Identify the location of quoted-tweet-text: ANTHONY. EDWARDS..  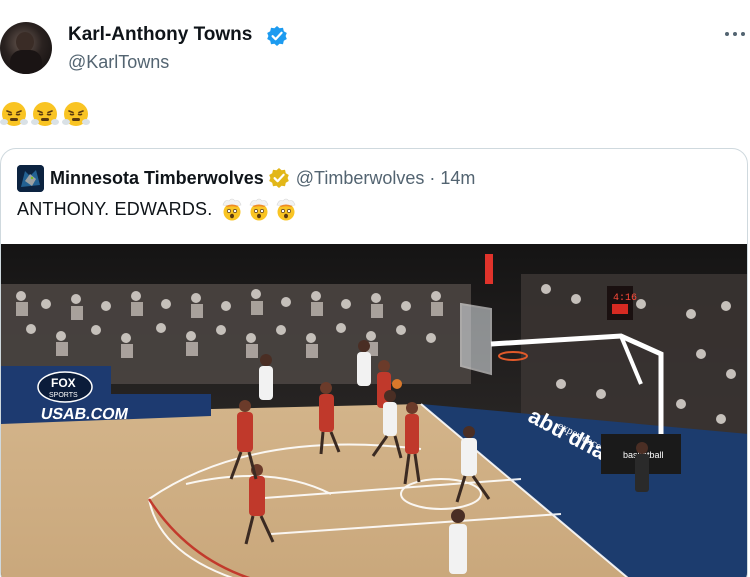
(115, 208).